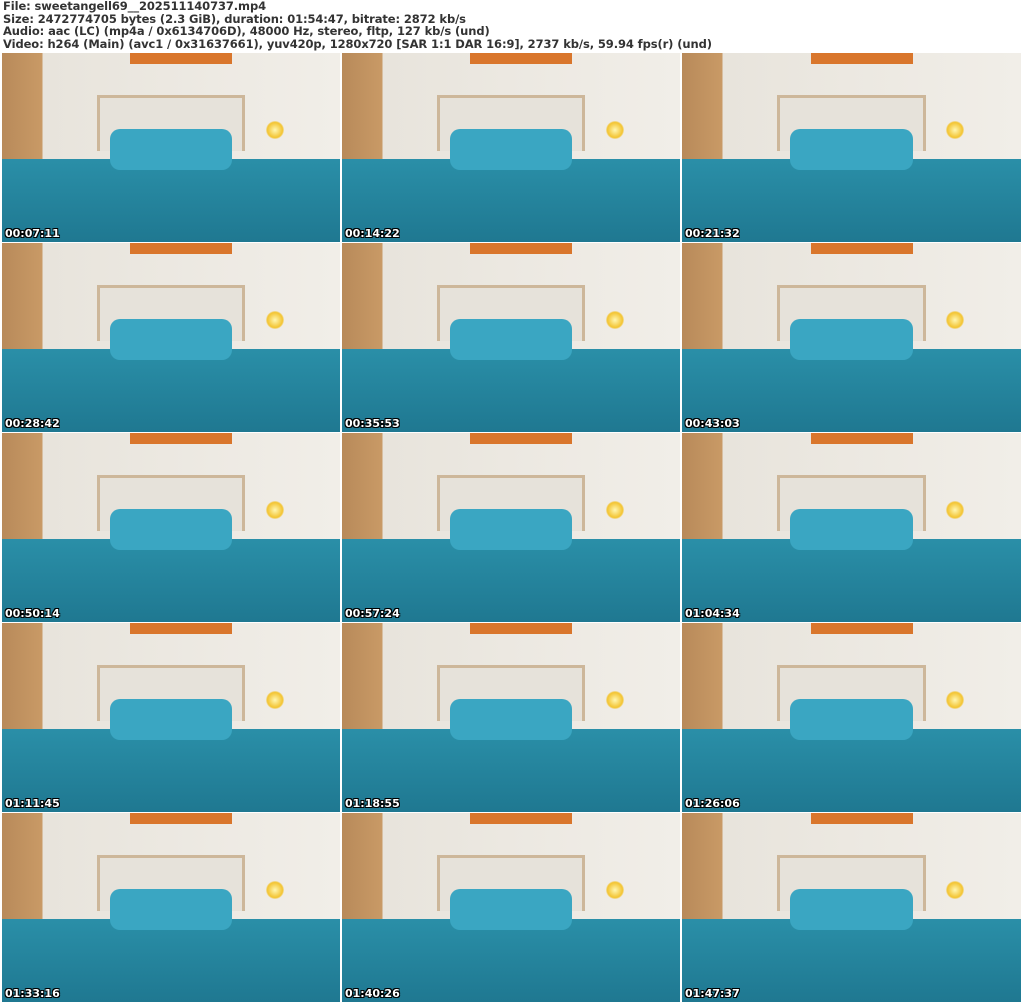 This screenshot has height=1003, width=1024. I want to click on file-name: File: sweetangell69__202511140737.mp4, so click(134, 6).